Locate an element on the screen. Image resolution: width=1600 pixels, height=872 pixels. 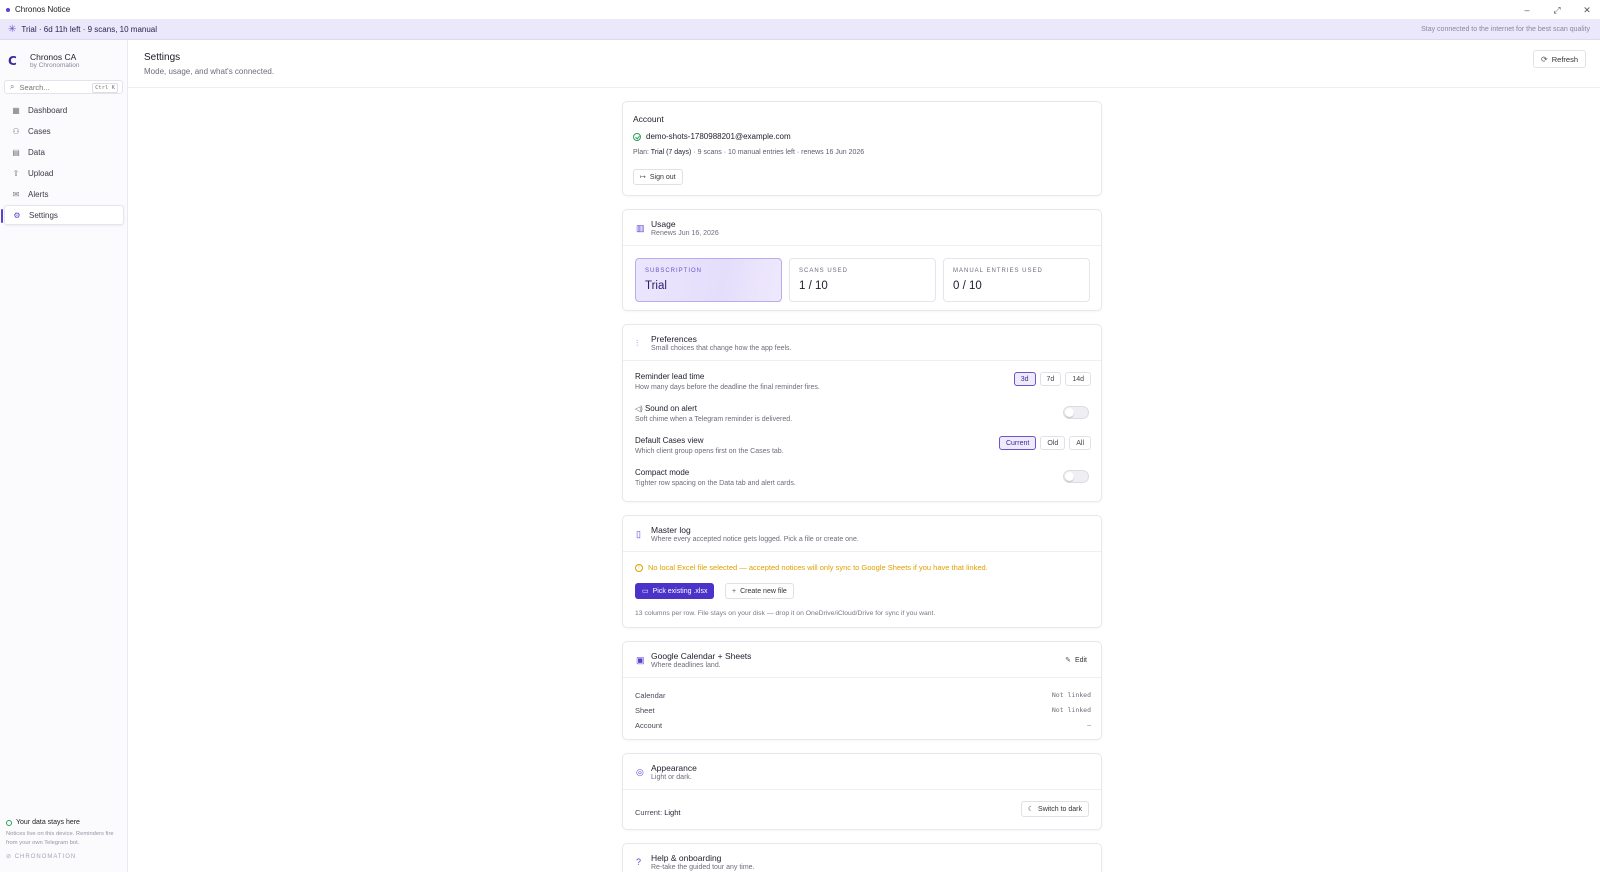
sidebar-item-label: Alerts is located at coordinates (38, 194).